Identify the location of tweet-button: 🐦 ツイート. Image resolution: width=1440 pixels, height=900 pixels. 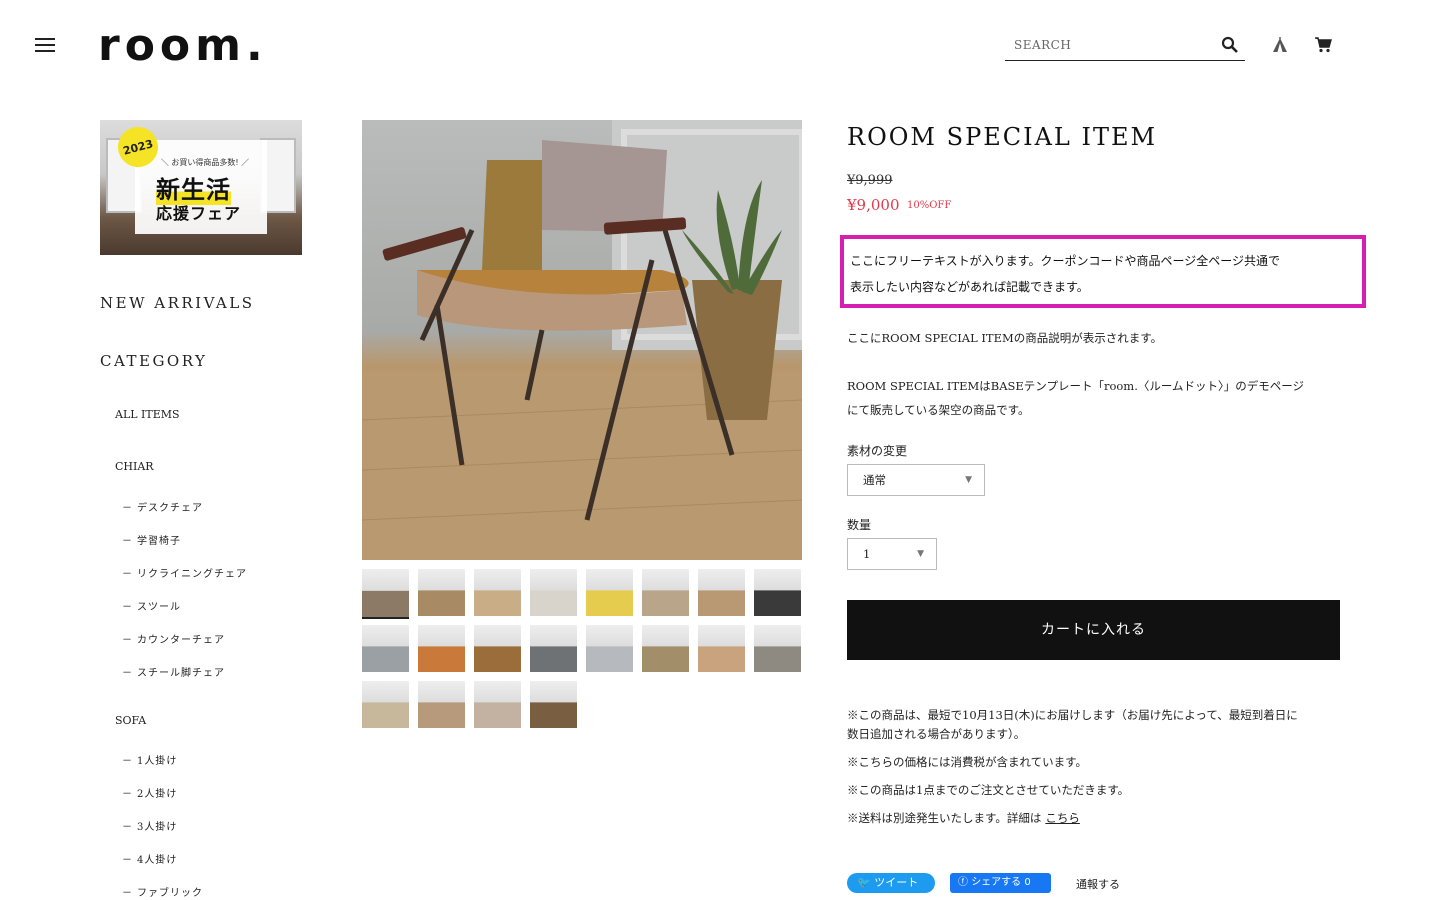
(891, 883).